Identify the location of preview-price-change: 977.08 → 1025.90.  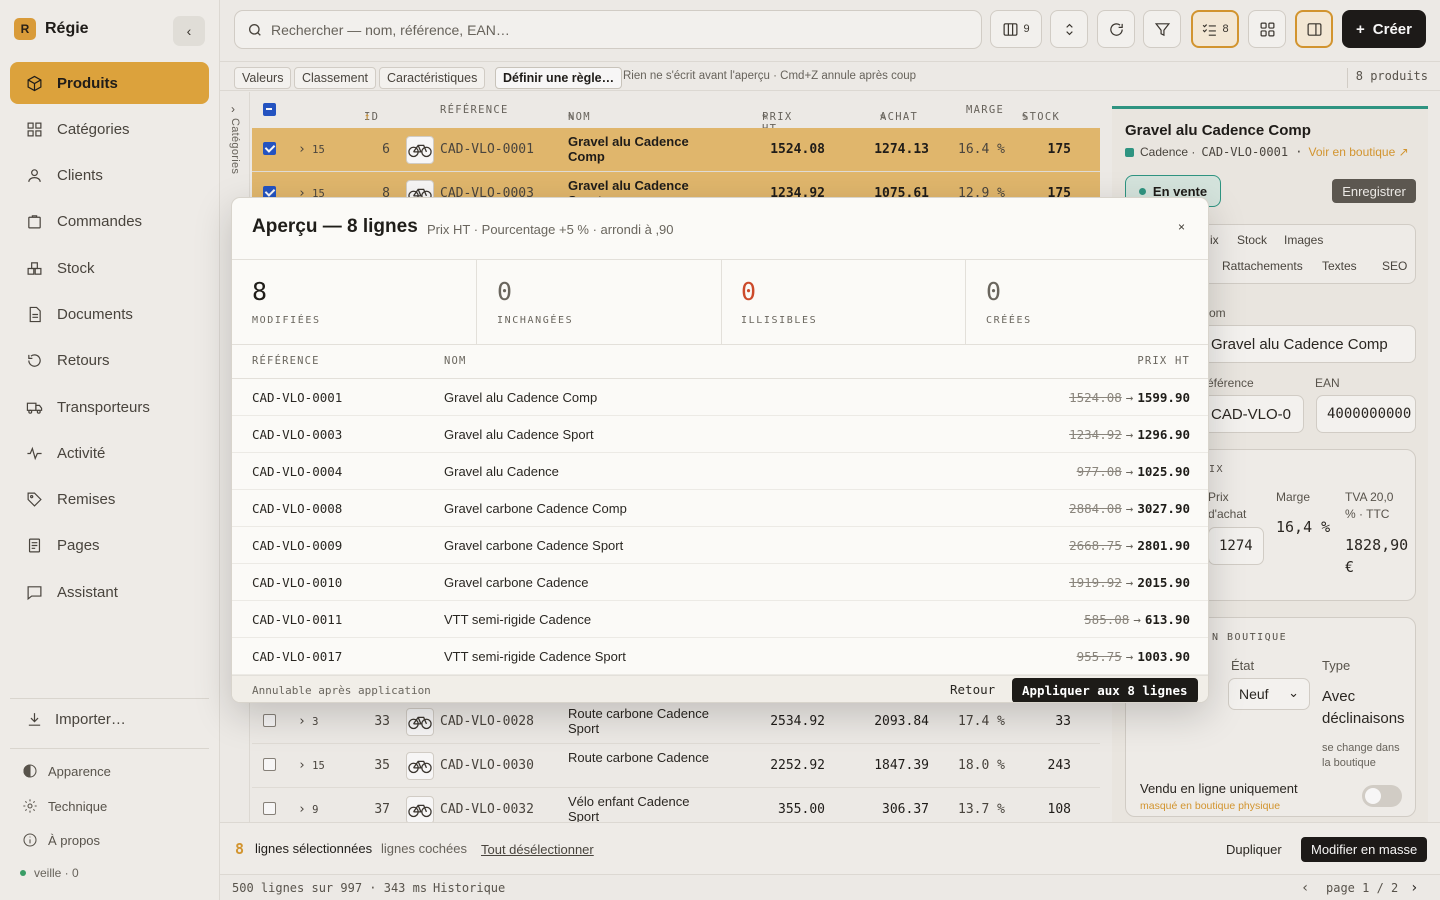
(1133, 471).